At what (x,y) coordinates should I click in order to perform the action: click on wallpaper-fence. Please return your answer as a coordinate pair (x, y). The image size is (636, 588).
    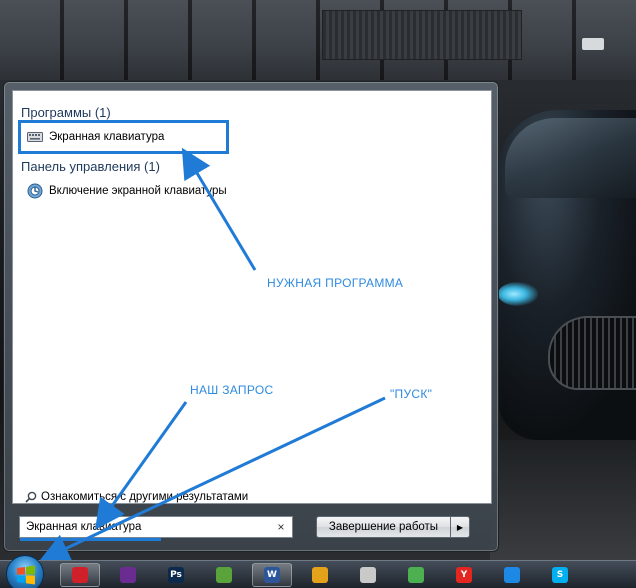
    Looking at the image, I should click on (318, 40).